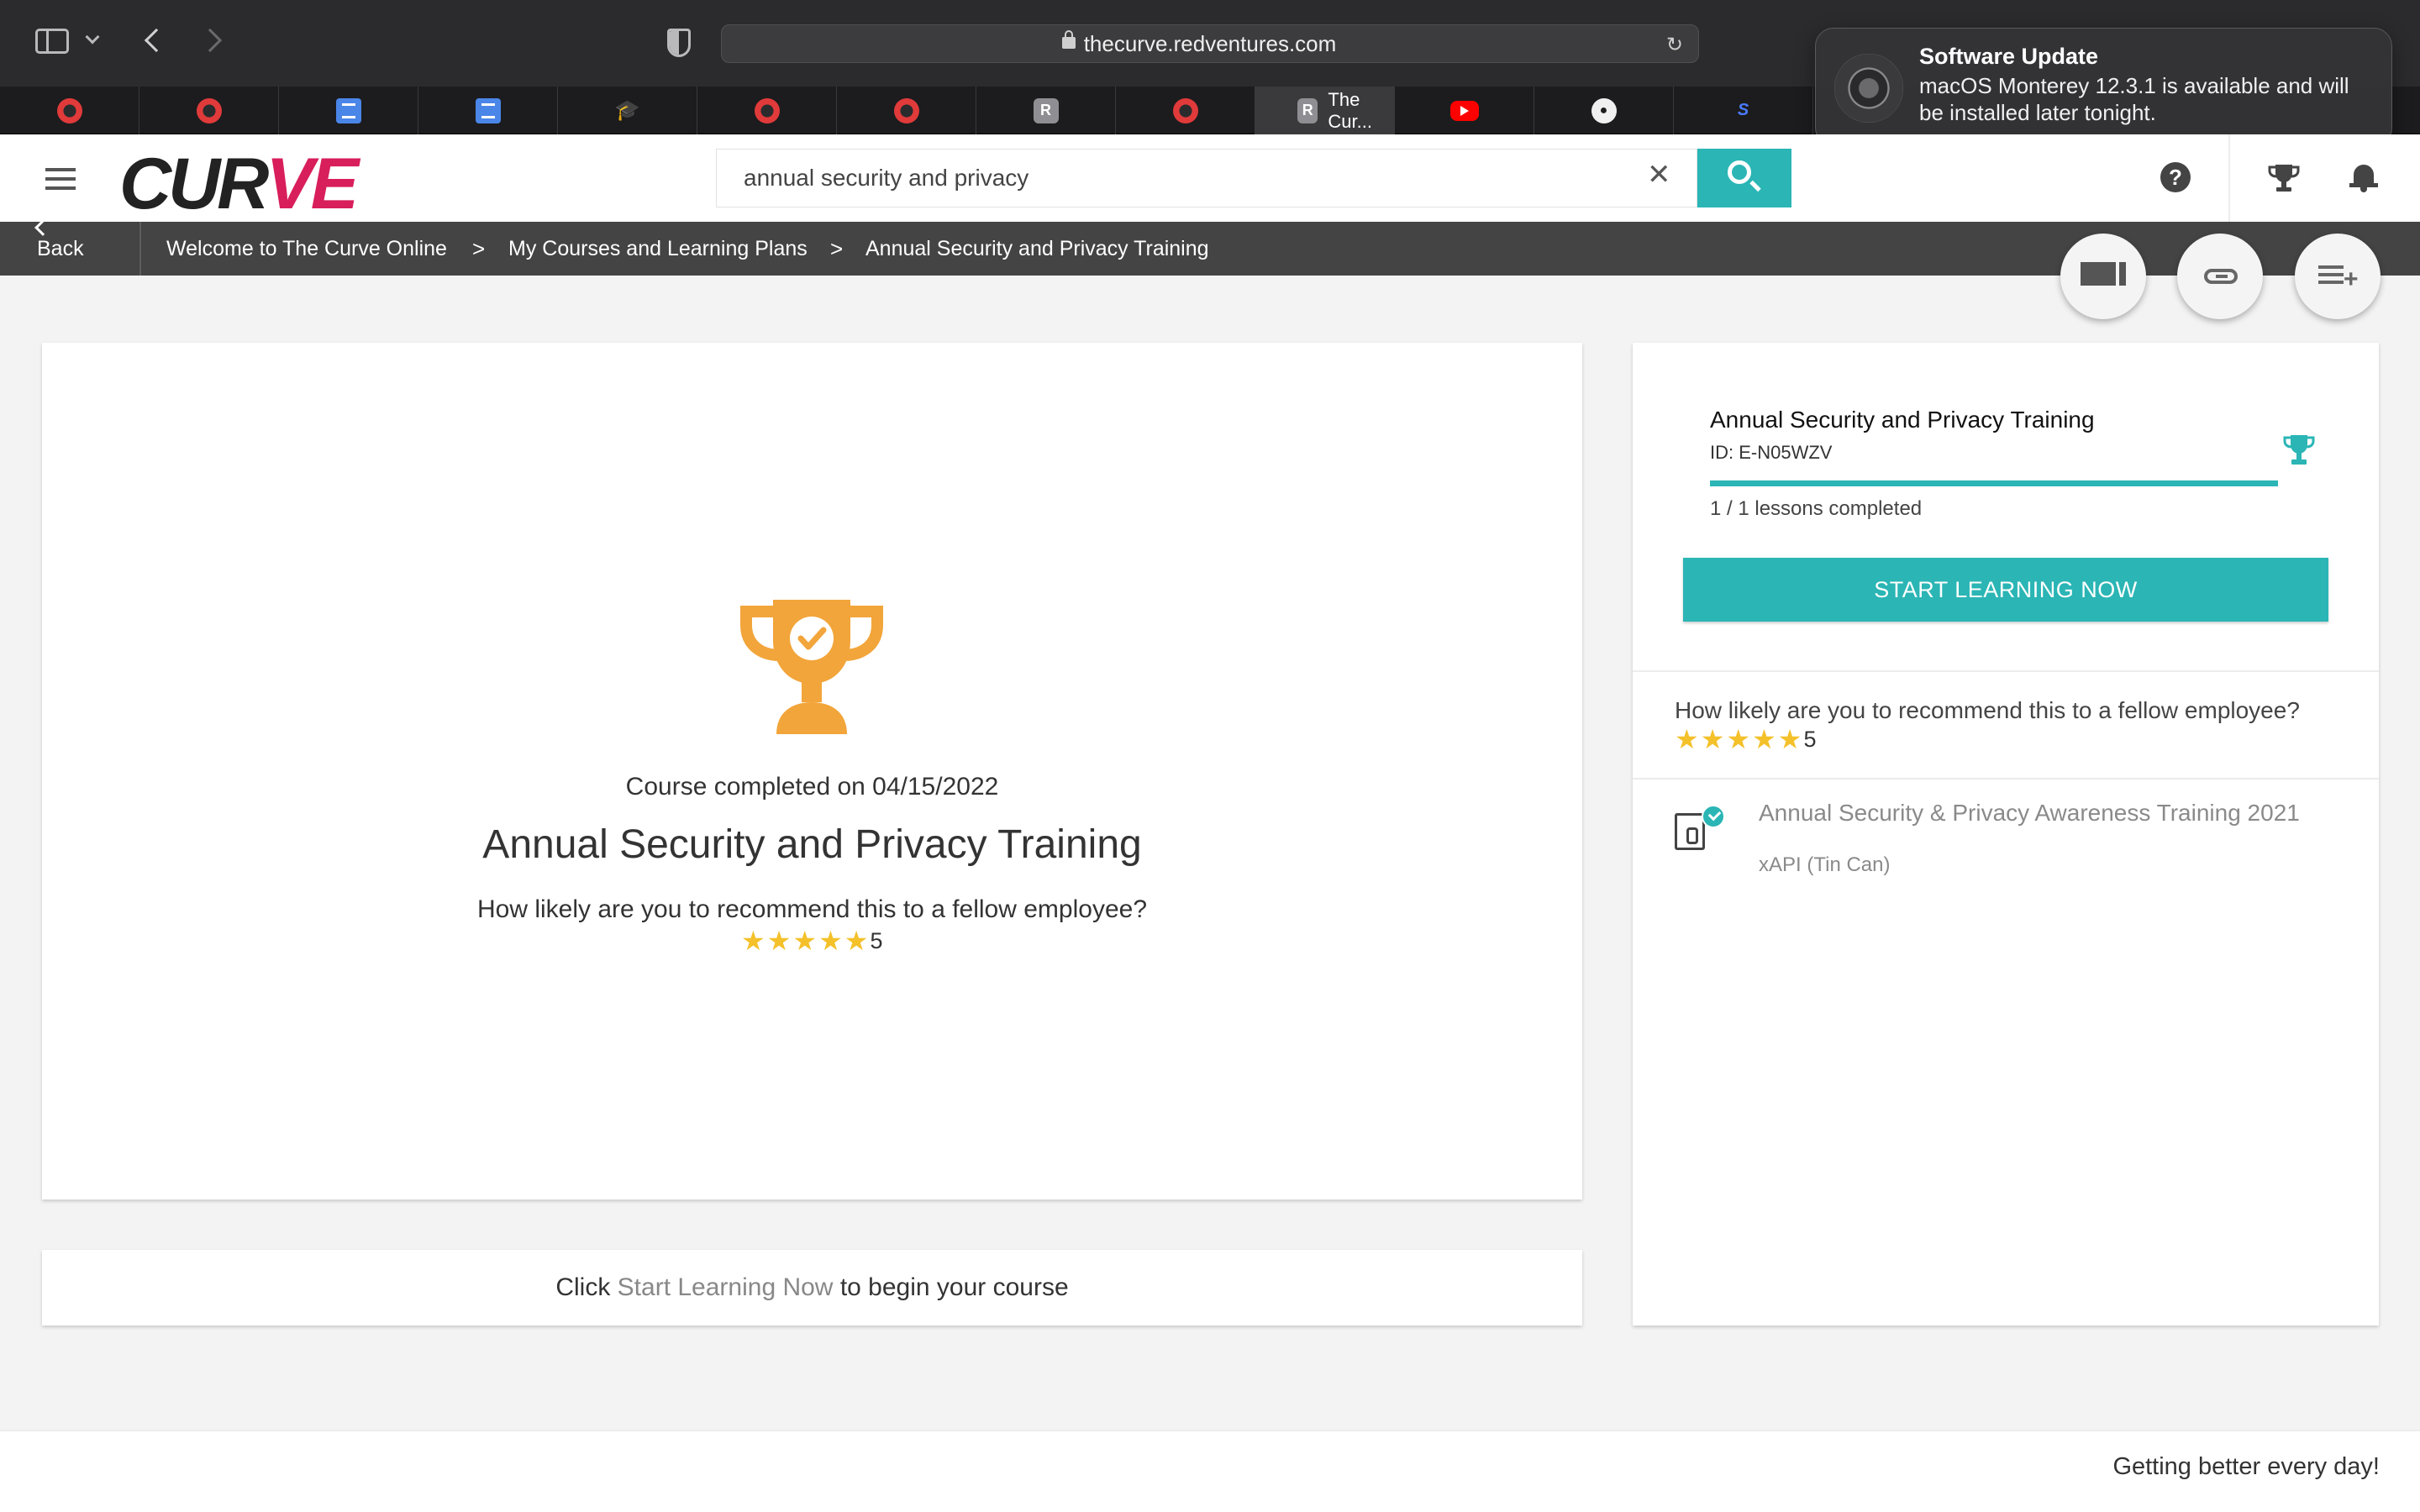  I want to click on progress-fill, so click(1994, 483).